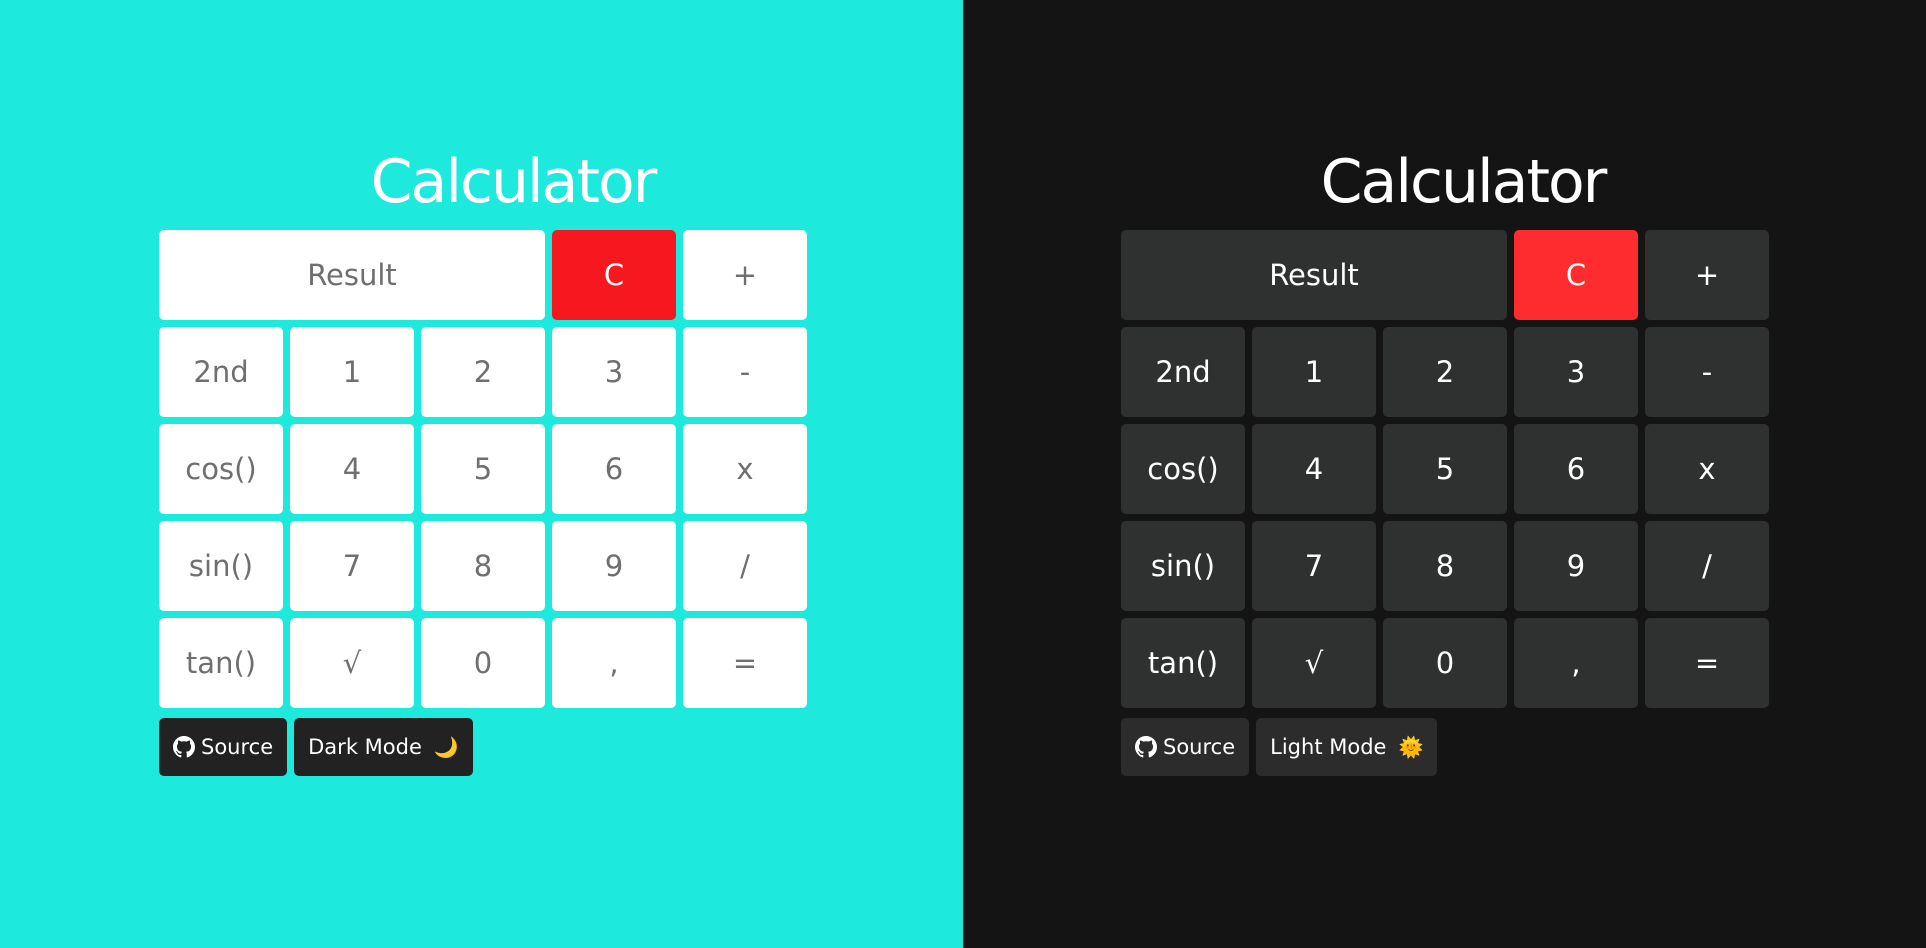 The width and height of the screenshot is (1926, 948). Describe the element at coordinates (365, 747) in the screenshot. I see `mode-toggle-label: Dark Mode` at that location.